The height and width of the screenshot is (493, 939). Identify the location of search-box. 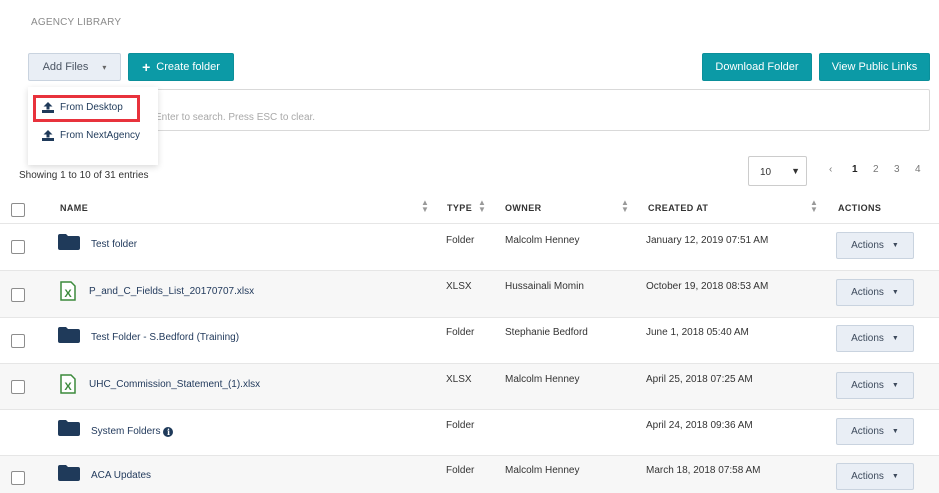
(479, 110).